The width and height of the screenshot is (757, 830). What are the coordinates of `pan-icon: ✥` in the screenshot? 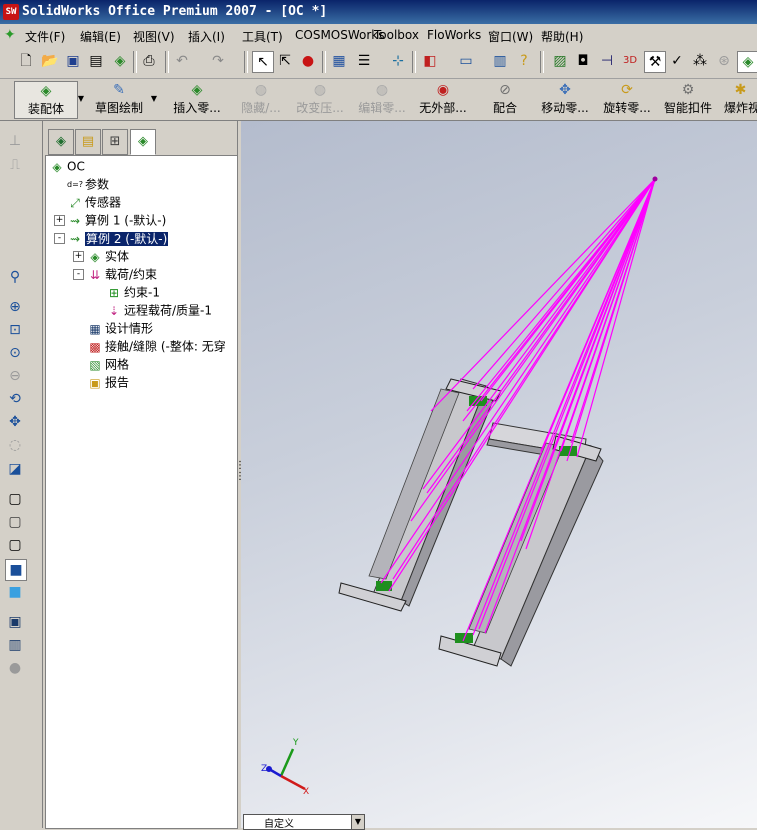 It's located at (15, 422).